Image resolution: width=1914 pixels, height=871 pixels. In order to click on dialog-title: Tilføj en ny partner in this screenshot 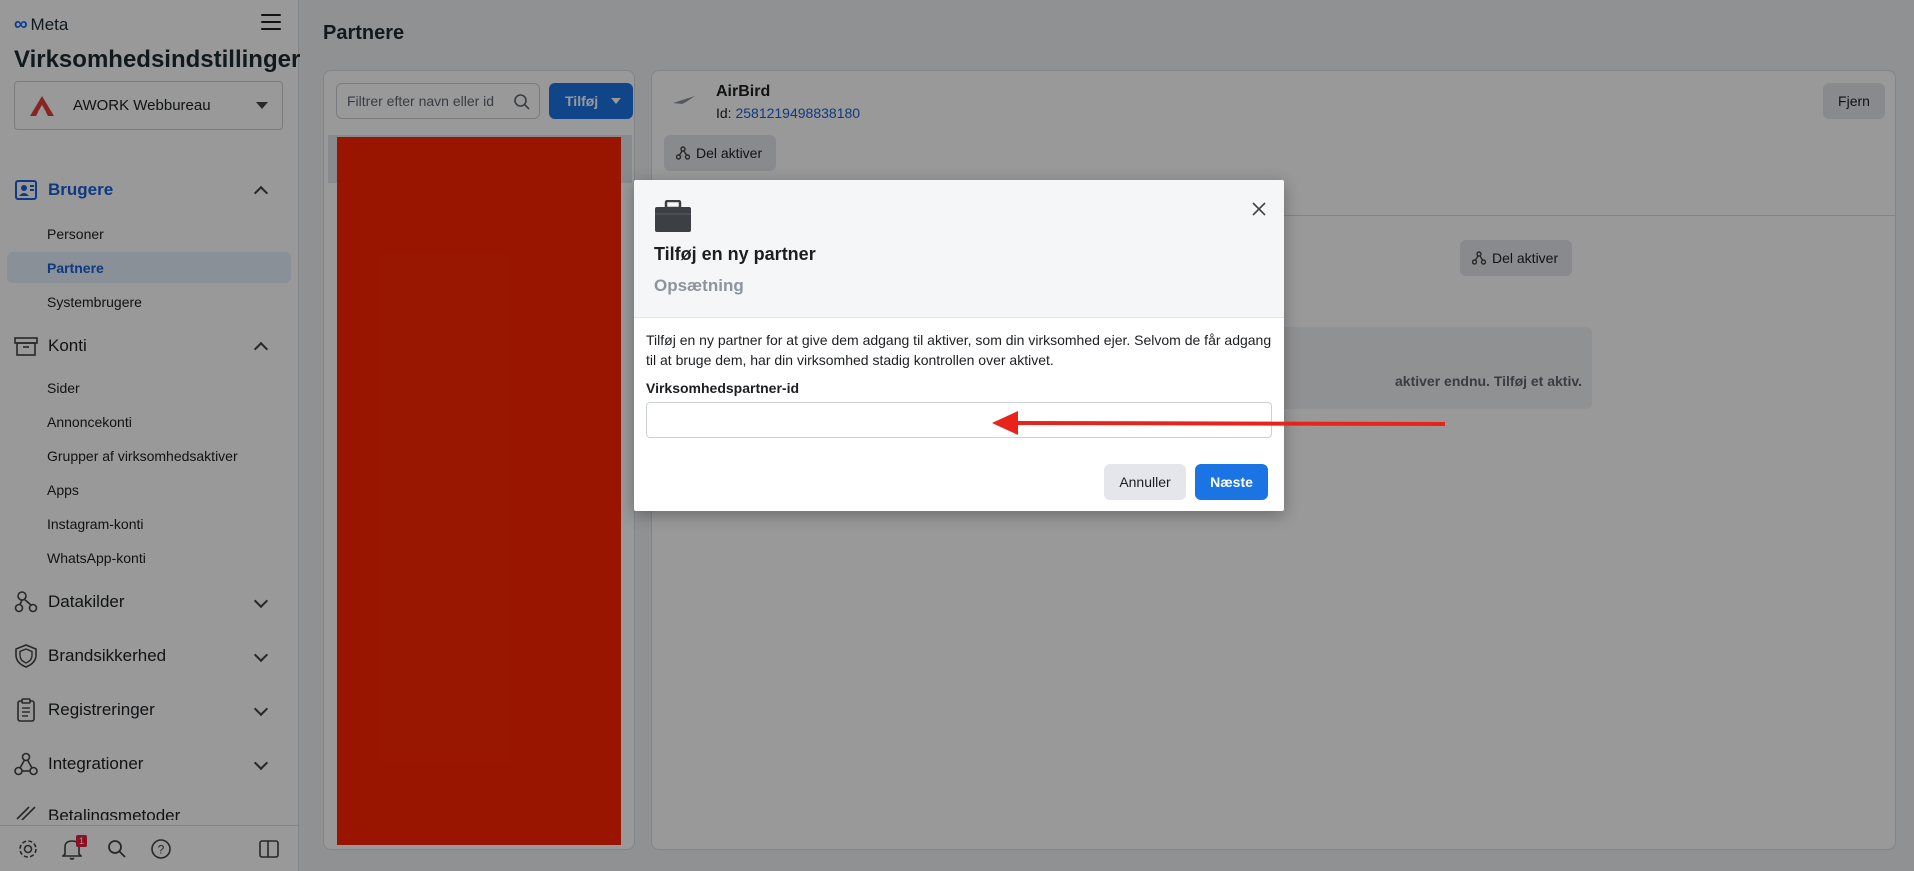, I will do `click(735, 254)`.